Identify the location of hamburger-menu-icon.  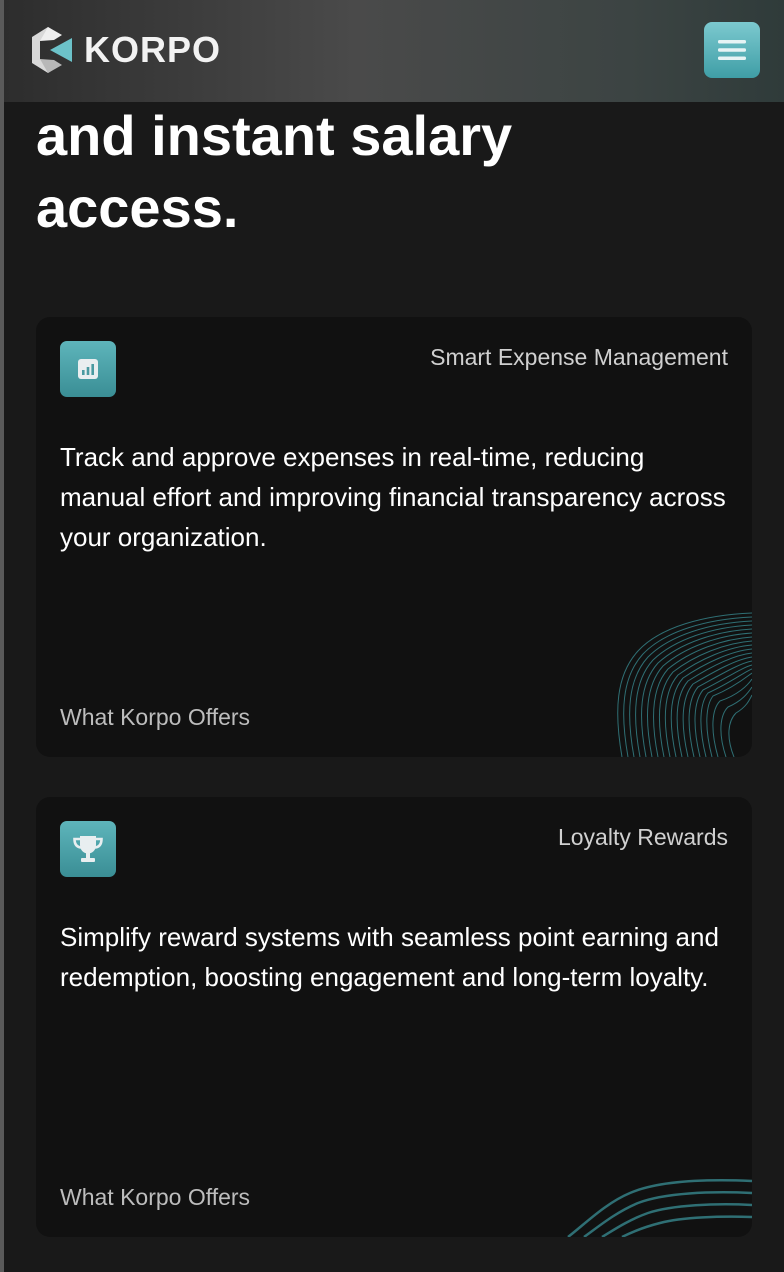
(732, 50).